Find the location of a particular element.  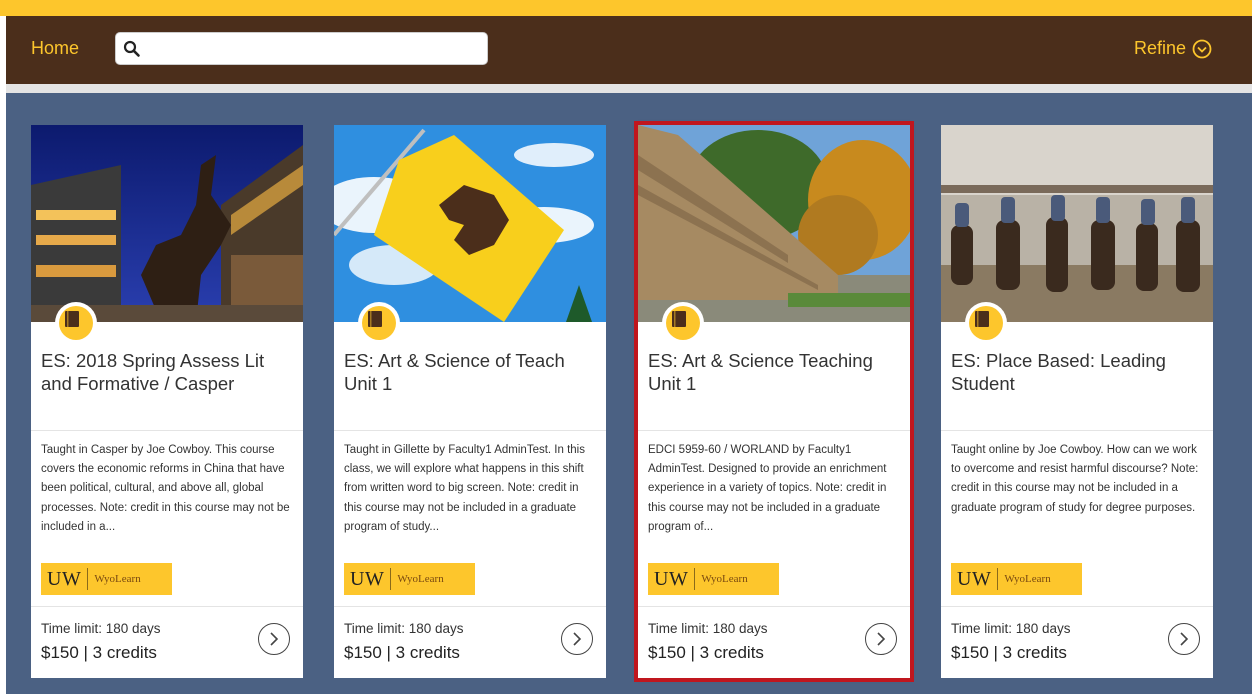

top-navigation-bar: Home Refine is located at coordinates (629, 50).